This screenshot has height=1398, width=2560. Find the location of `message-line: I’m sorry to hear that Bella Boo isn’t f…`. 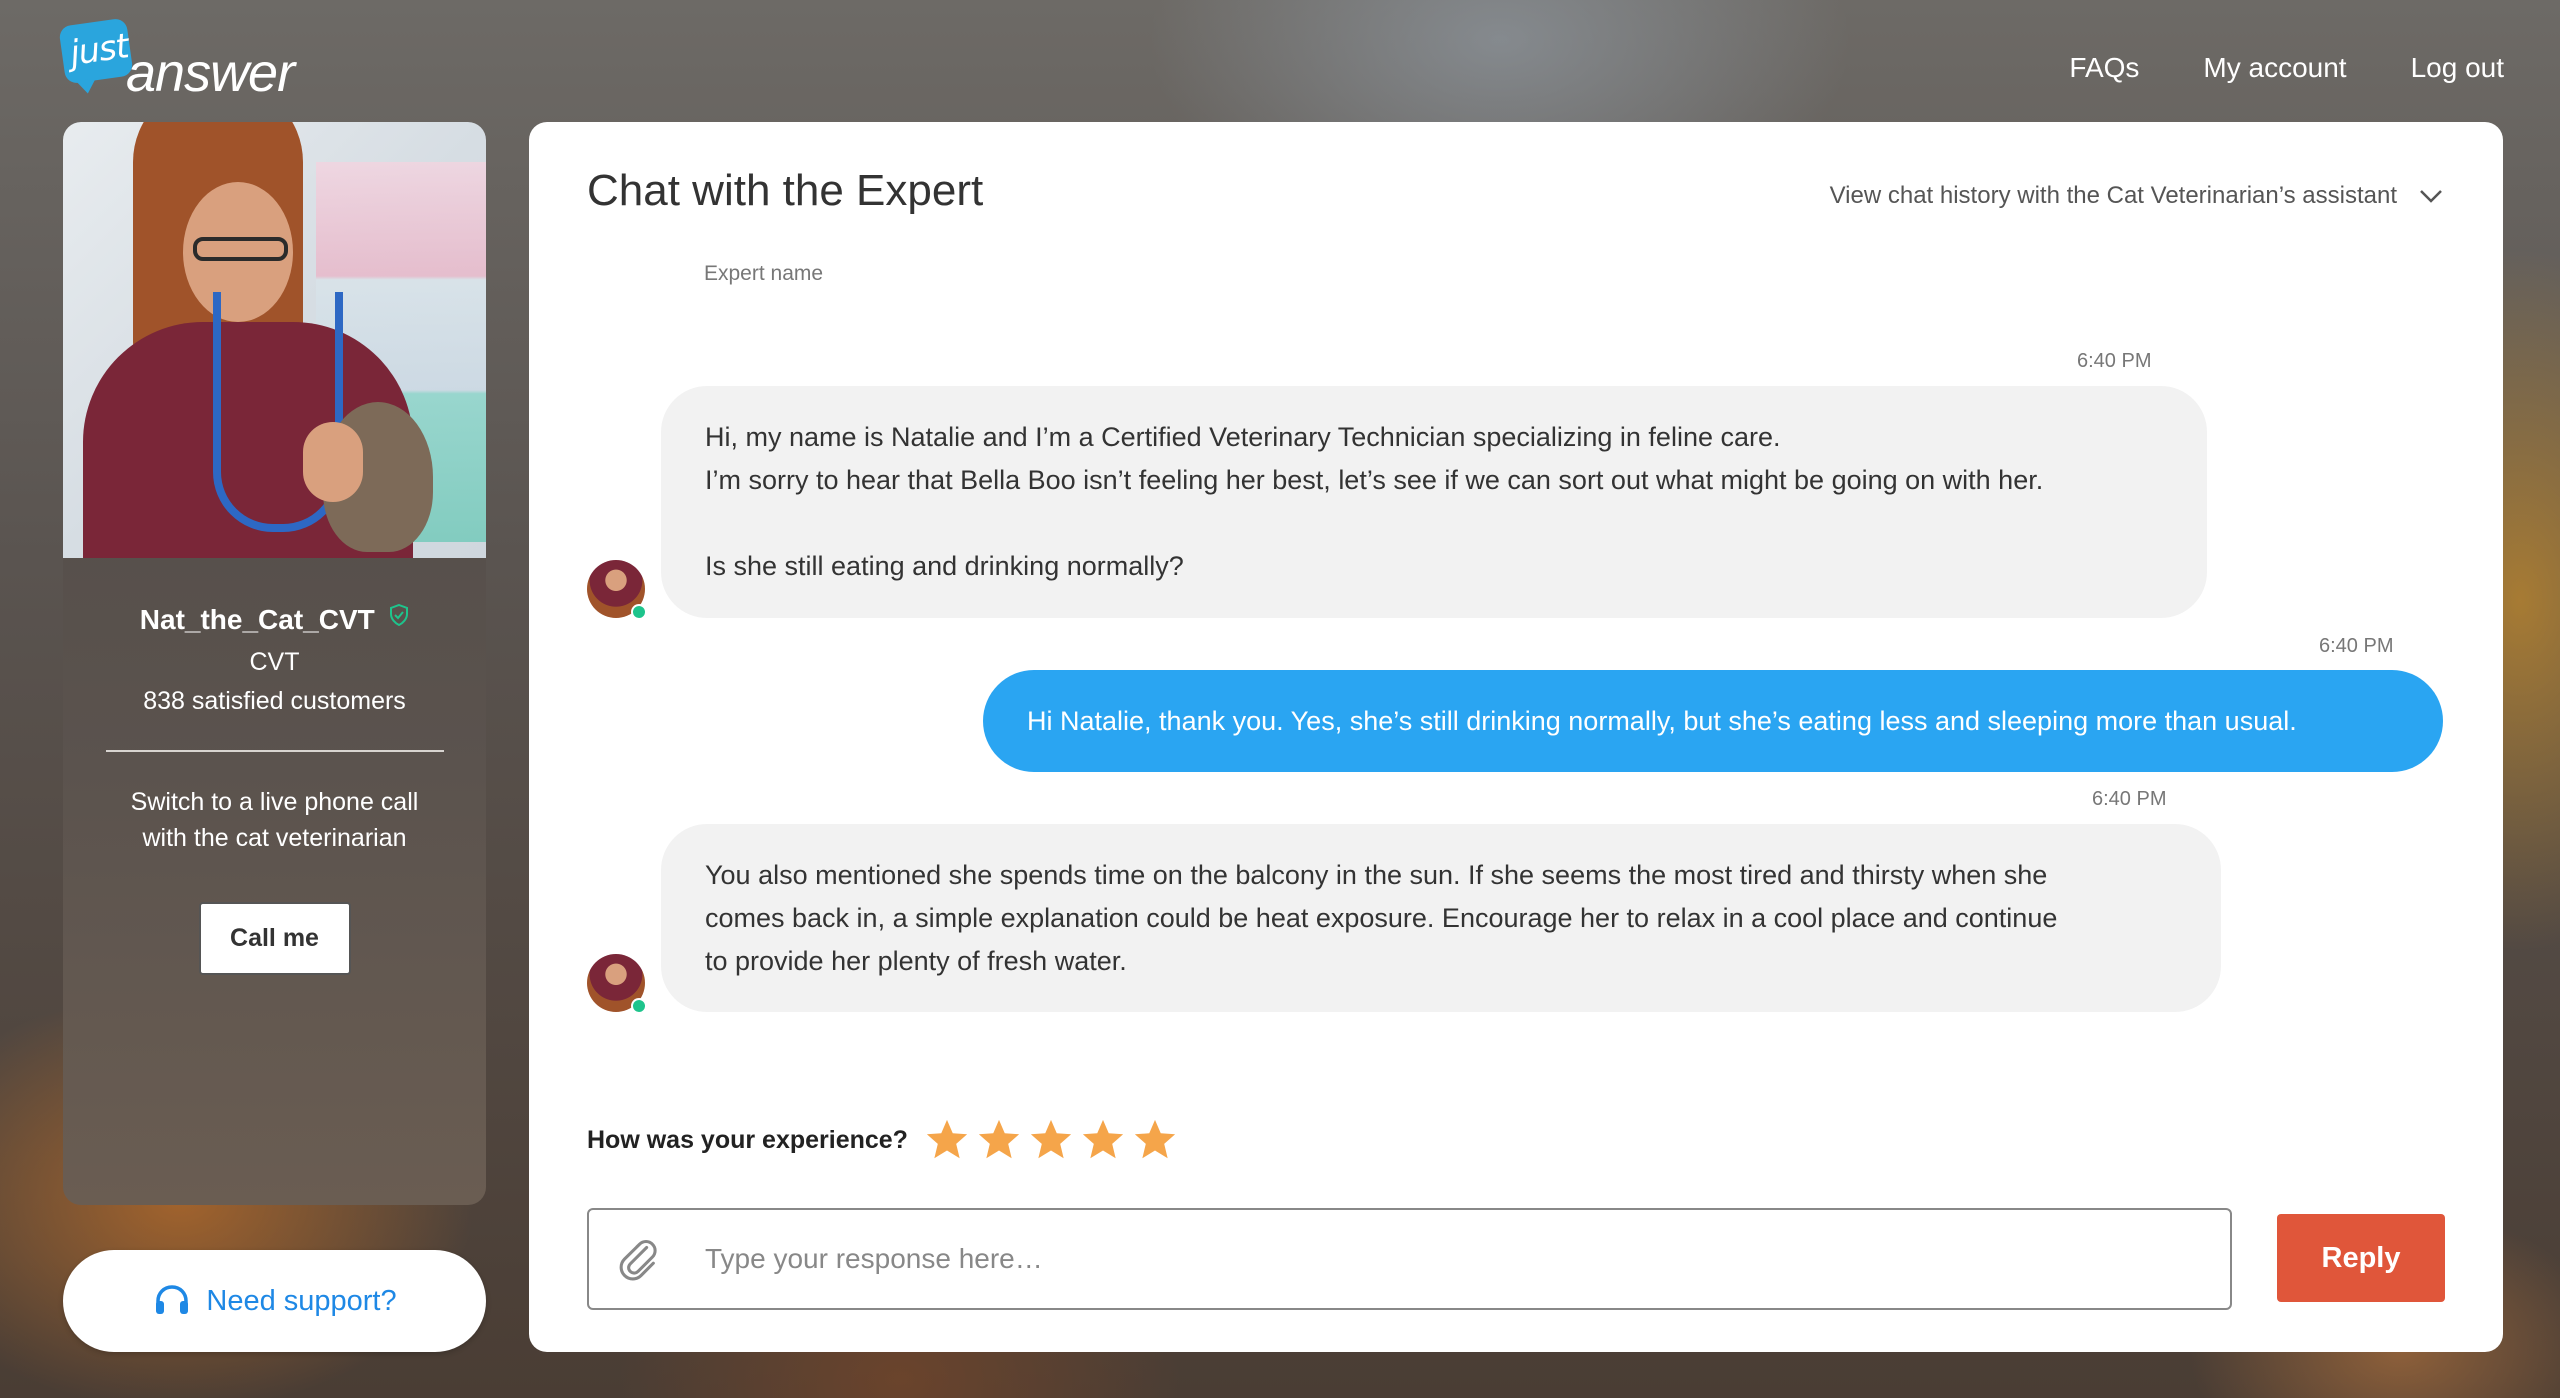

message-line: I’m sorry to hear that Bella Boo isn’t f… is located at coordinates (1374, 480).